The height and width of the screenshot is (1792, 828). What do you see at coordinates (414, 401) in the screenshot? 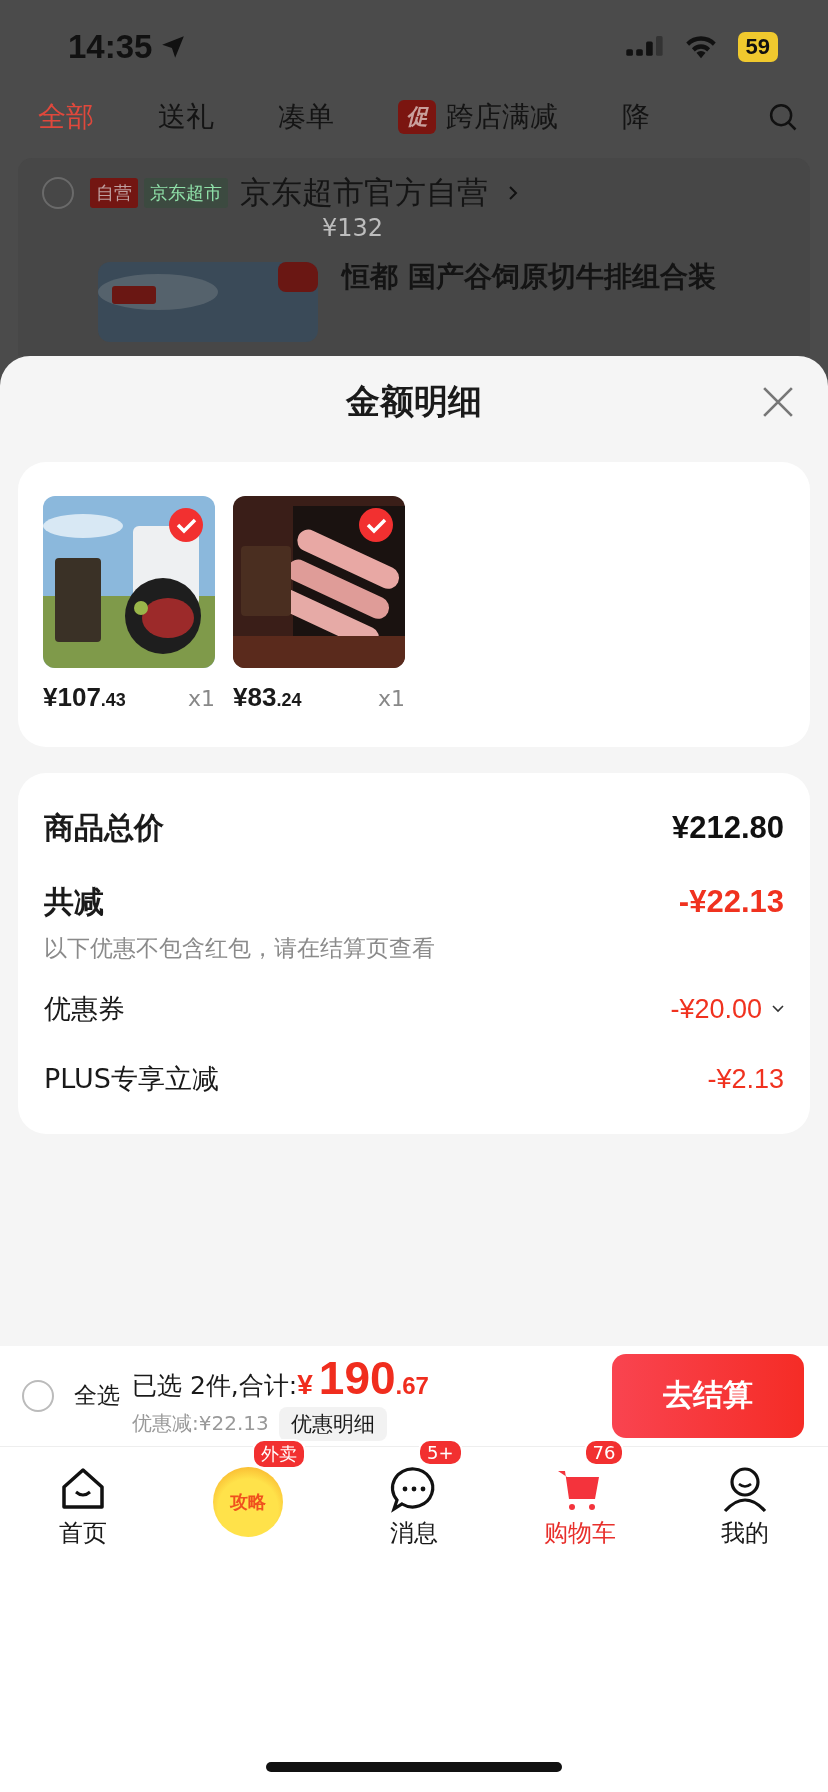
I see `sheet-title: 金额明细` at bounding box center [414, 401].